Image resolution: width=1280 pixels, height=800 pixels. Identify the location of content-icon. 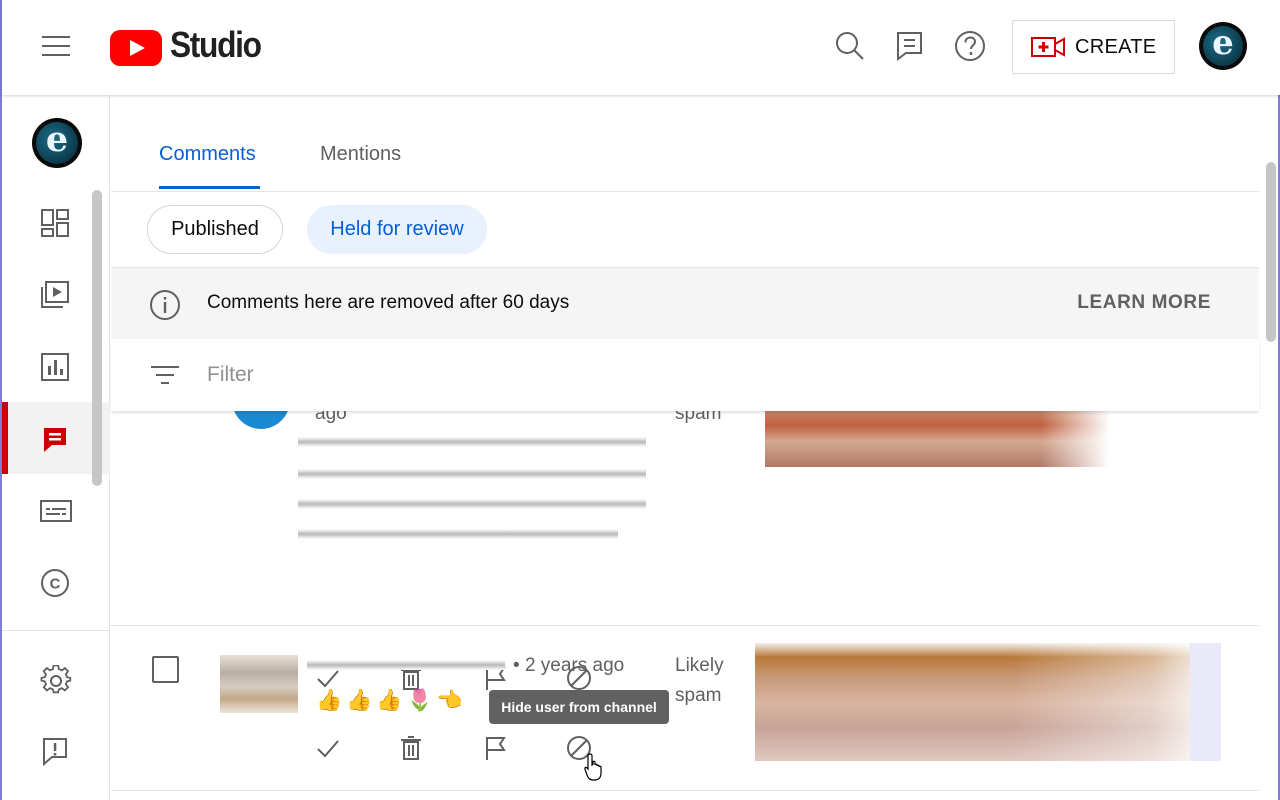
(55, 294).